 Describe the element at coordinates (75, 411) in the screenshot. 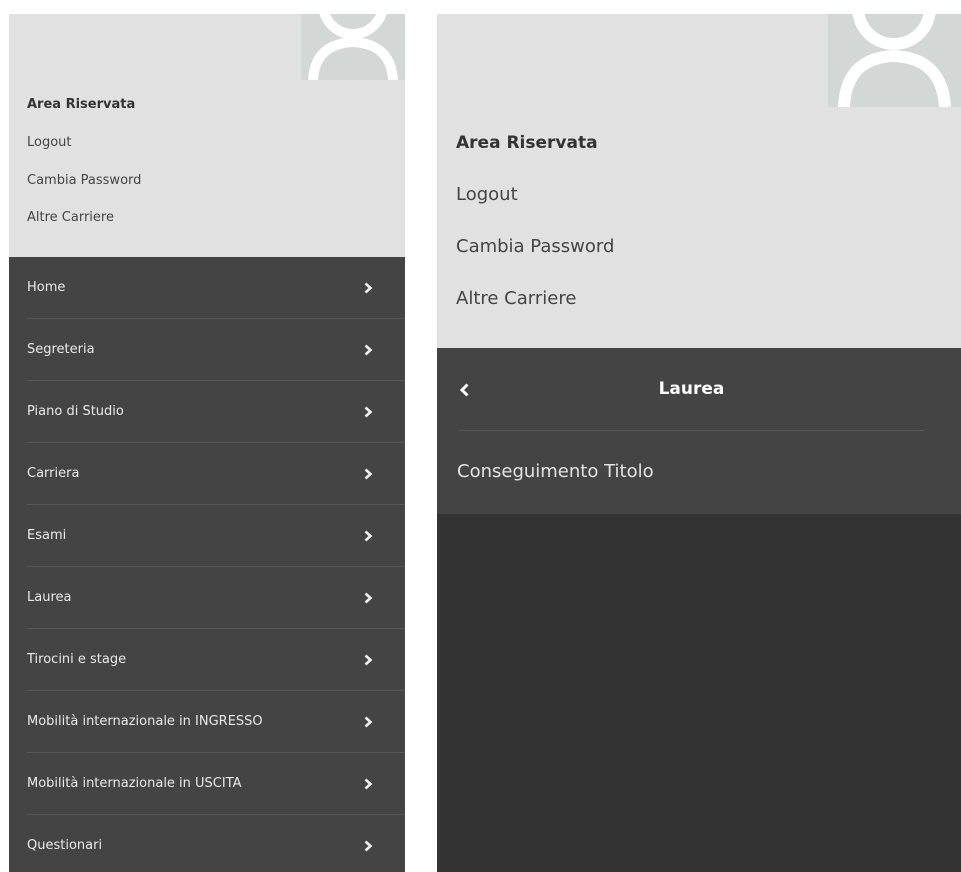

I see `menu-item-label: Piano di Studio` at that location.